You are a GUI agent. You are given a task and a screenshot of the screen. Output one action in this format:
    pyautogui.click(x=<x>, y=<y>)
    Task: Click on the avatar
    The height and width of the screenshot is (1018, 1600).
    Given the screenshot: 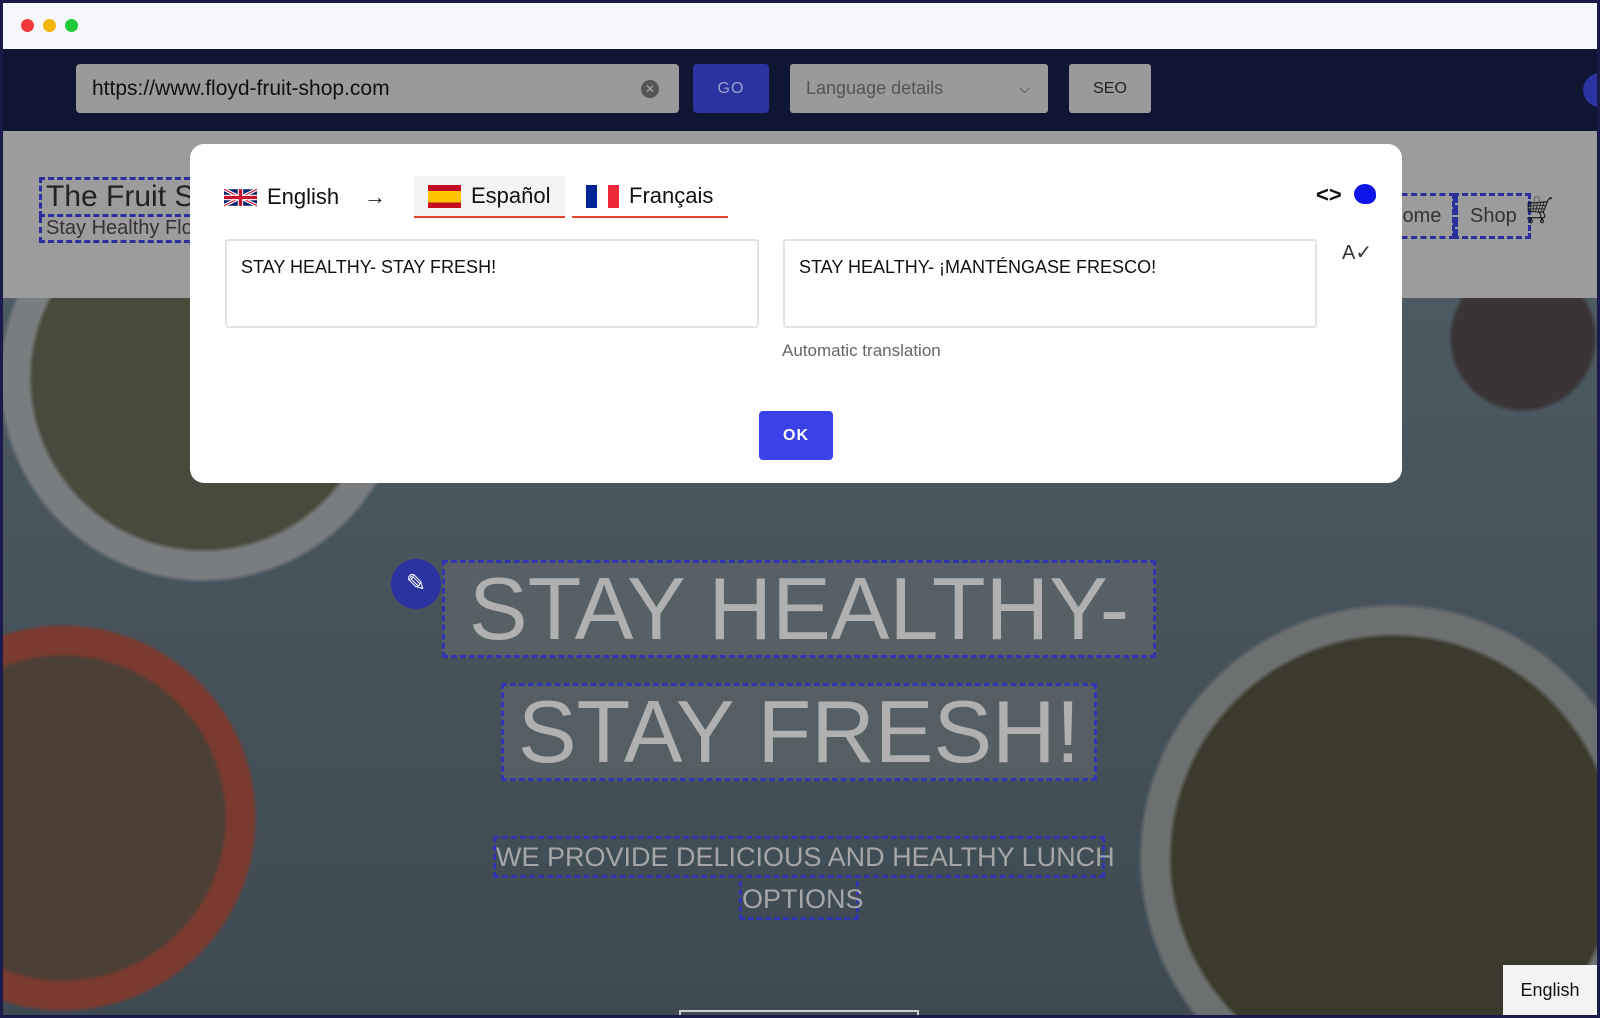 What is the action you would take?
    pyautogui.click(x=1590, y=90)
    